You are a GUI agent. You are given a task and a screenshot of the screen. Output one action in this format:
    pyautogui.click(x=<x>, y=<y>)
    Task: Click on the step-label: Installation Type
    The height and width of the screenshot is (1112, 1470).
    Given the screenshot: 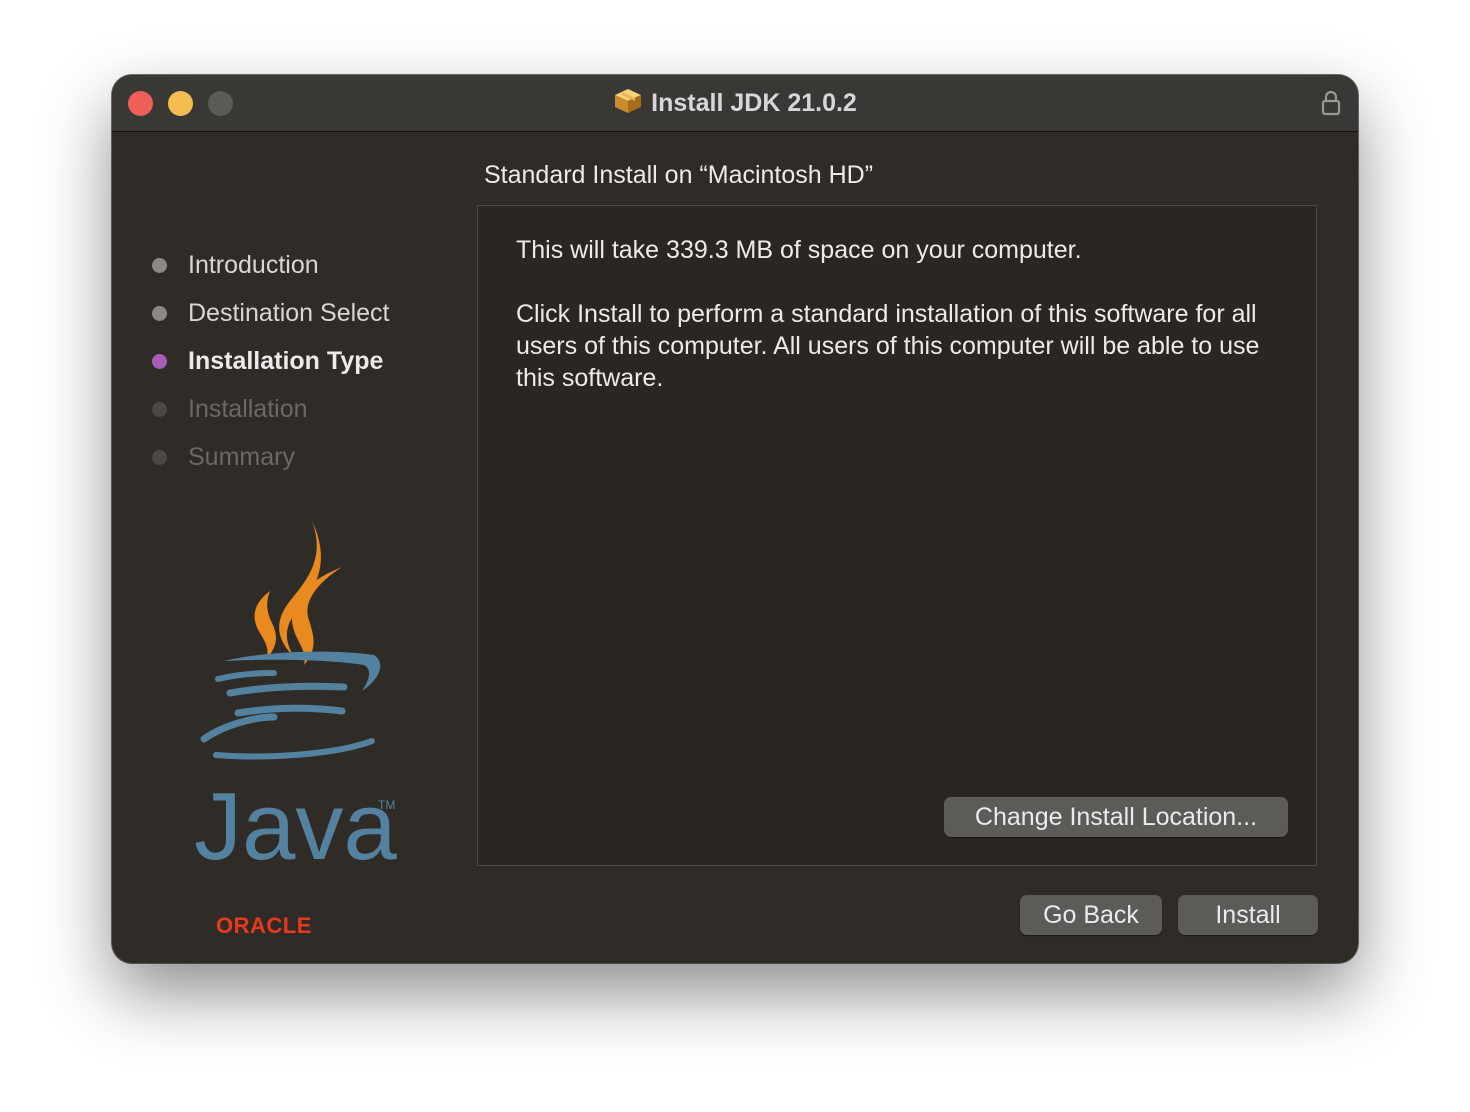 What is the action you would take?
    pyautogui.click(x=286, y=361)
    